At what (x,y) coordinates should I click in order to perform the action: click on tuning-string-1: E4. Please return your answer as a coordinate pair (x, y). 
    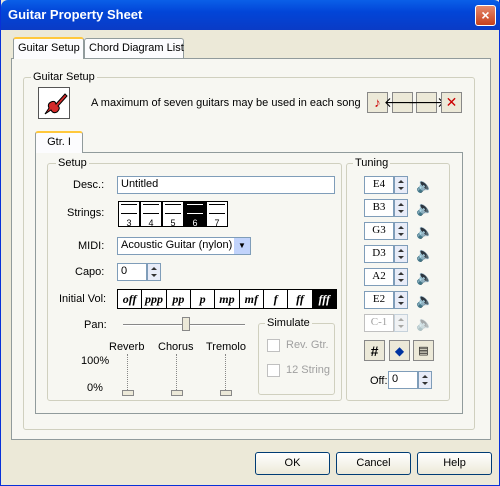
    Looking at the image, I should click on (379, 185).